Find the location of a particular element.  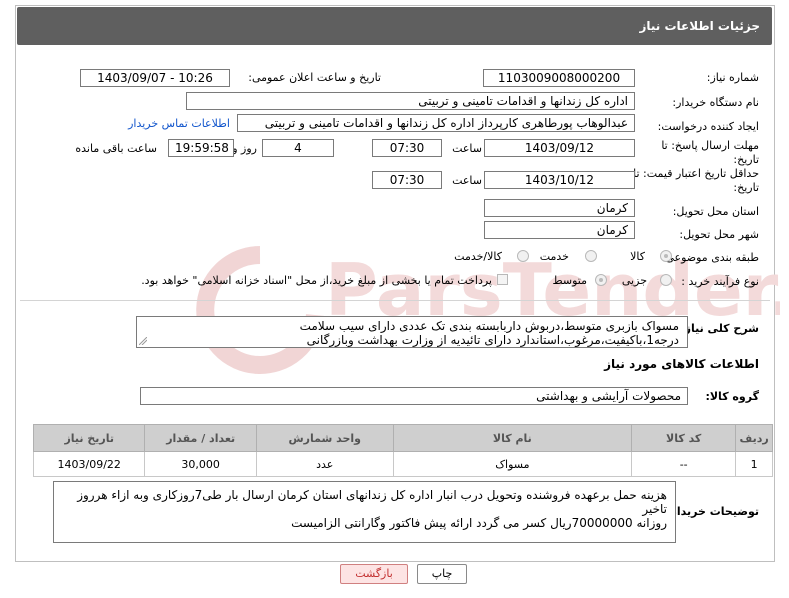

category-radio-goods is located at coordinates (666, 256).